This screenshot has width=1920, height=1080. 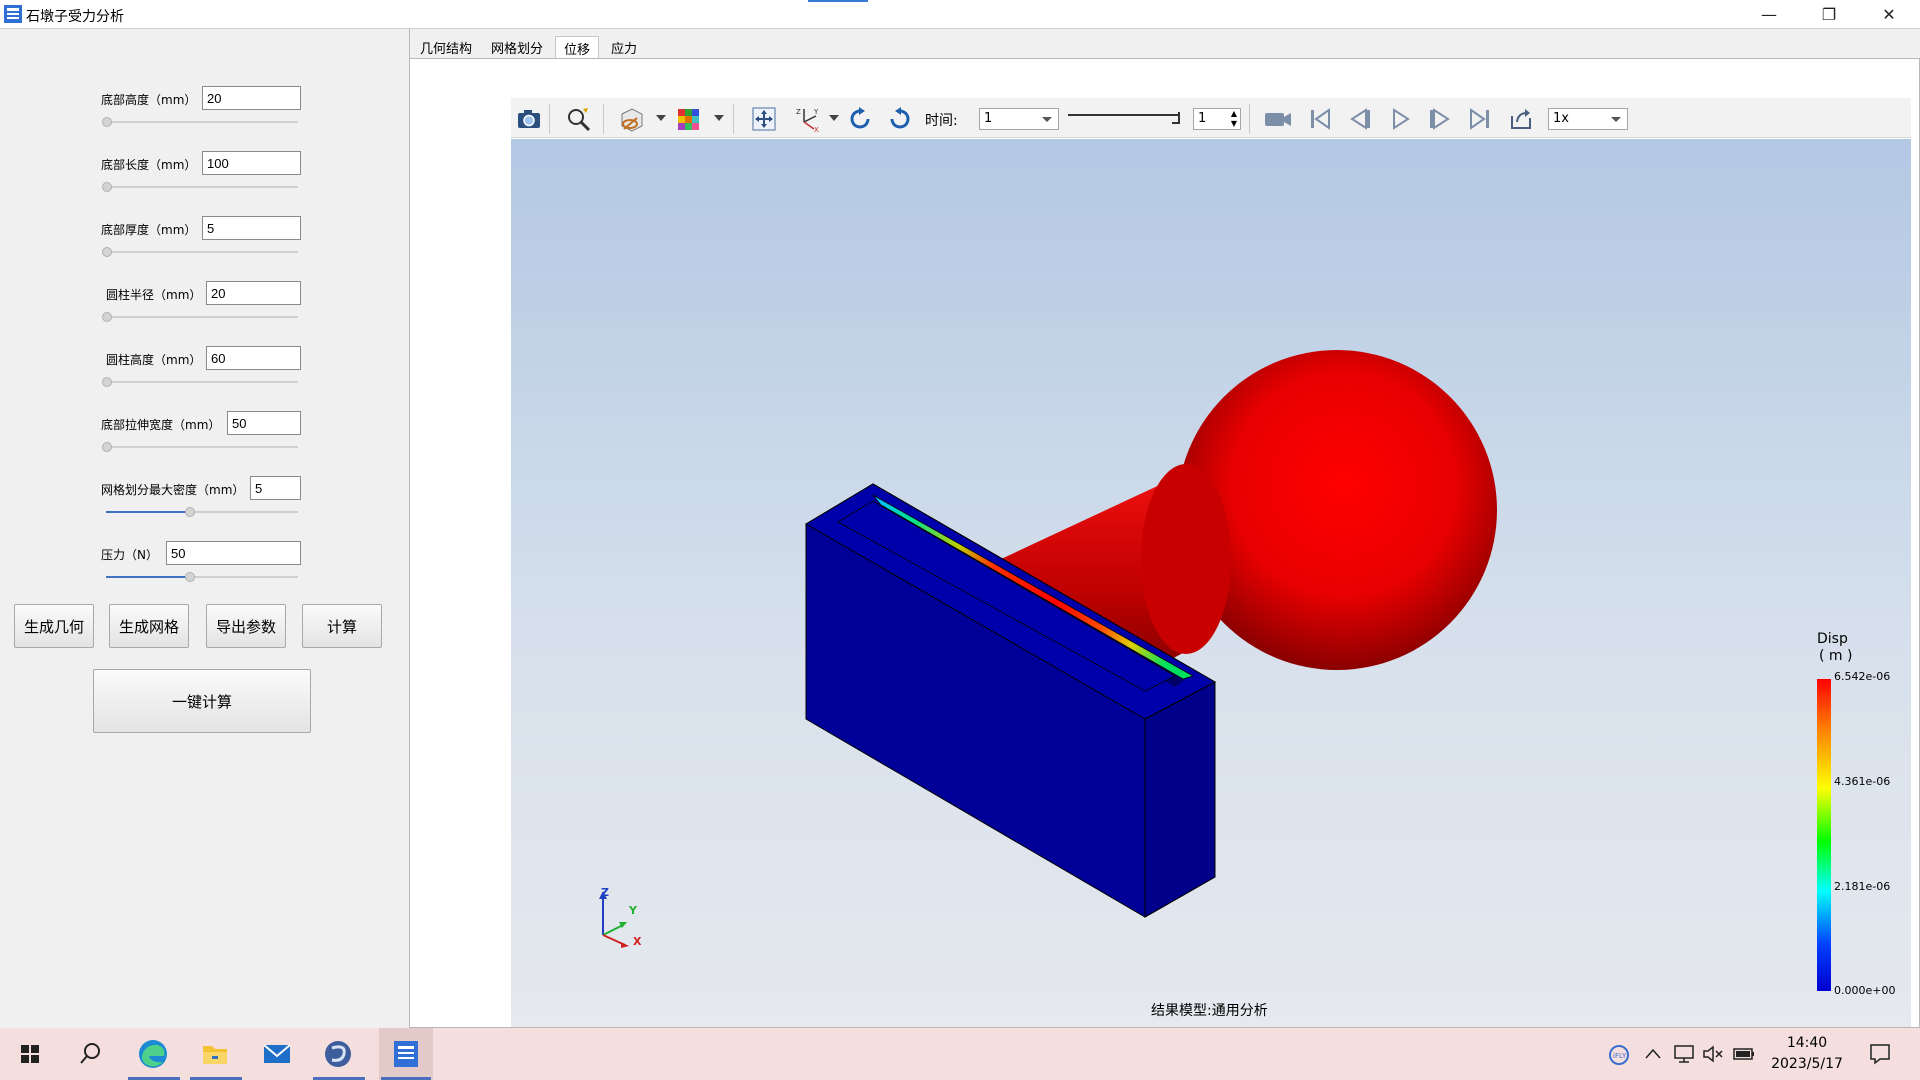 What do you see at coordinates (253, 293) in the screenshot?
I see `cylinder-radius-input` at bounding box center [253, 293].